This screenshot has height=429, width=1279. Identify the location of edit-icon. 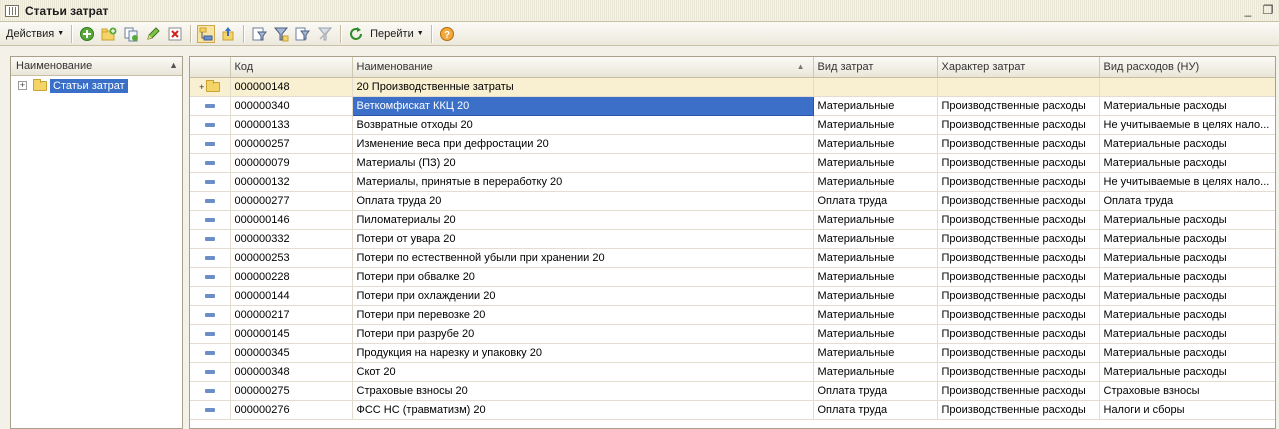
(153, 34).